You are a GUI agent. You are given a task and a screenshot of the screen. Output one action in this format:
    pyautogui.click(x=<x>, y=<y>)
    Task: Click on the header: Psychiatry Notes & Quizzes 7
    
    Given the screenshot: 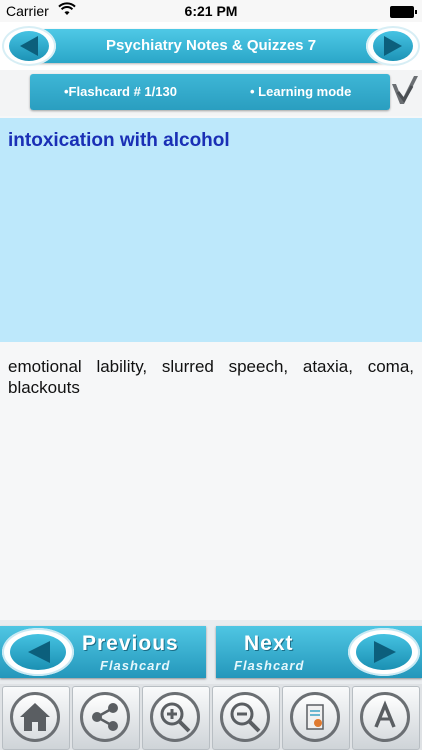 What is the action you would take?
    pyautogui.click(x=211, y=46)
    